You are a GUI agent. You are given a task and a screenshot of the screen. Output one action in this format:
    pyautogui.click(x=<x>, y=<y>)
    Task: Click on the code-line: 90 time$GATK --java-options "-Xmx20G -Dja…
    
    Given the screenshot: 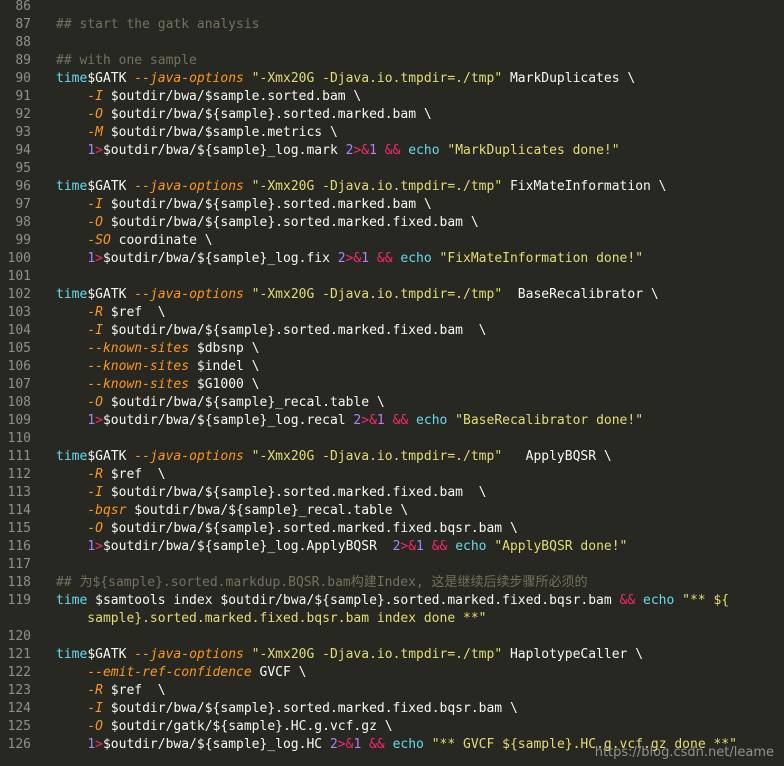 What is the action you would take?
    pyautogui.click(x=392, y=79)
    